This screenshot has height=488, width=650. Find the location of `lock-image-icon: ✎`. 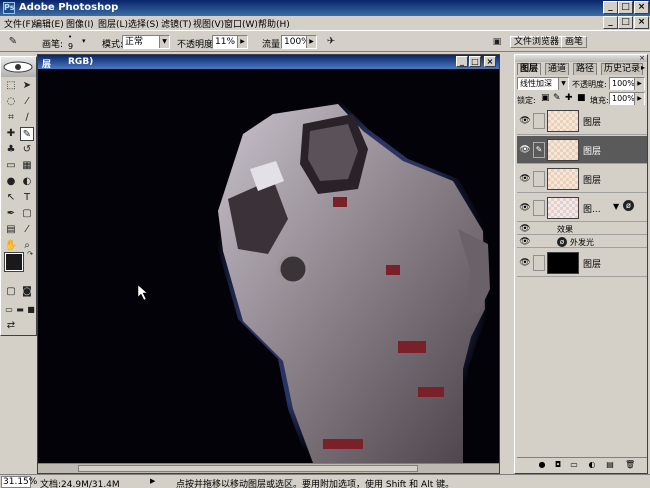

lock-image-icon: ✎ is located at coordinates (557, 98).